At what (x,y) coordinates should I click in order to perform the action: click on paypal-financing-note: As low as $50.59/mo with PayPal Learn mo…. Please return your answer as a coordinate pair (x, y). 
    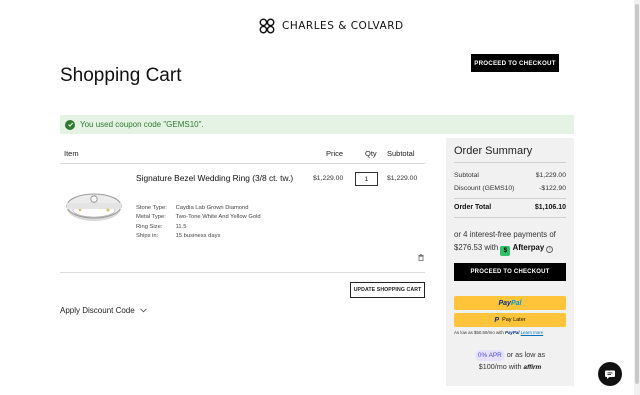
    Looking at the image, I should click on (499, 332).